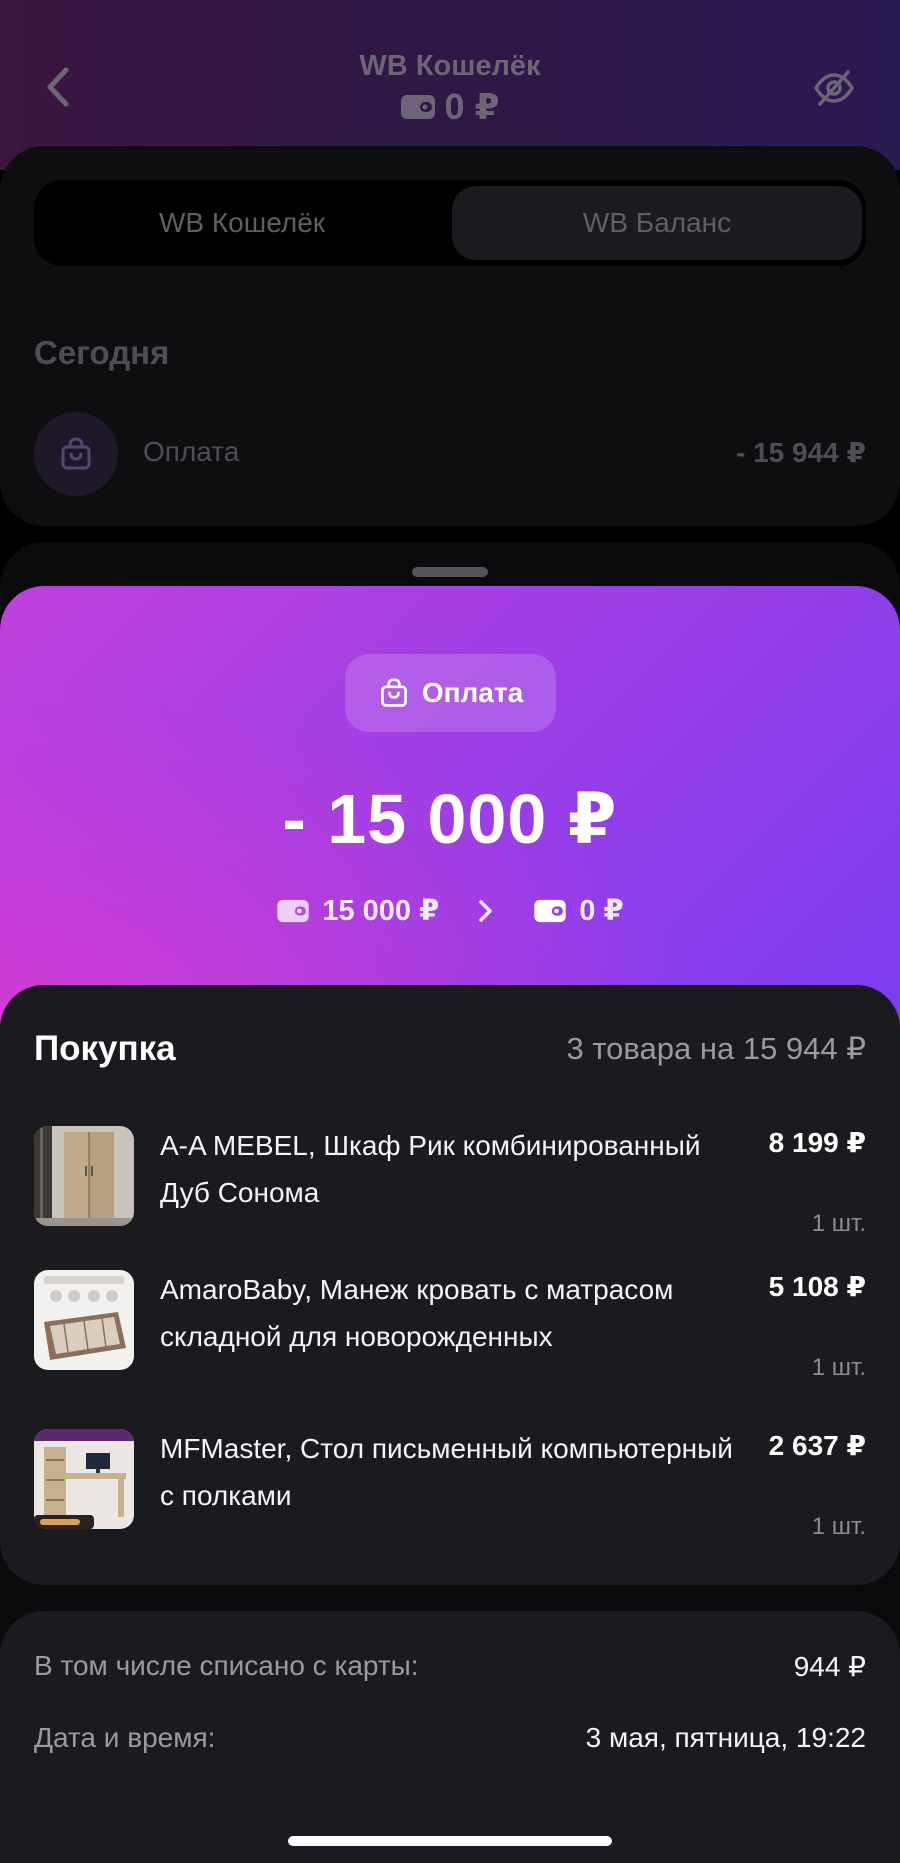 This screenshot has width=900, height=1863. I want to click on purchase-summary: 3 товара на 15 944 ₽, so click(716, 1048).